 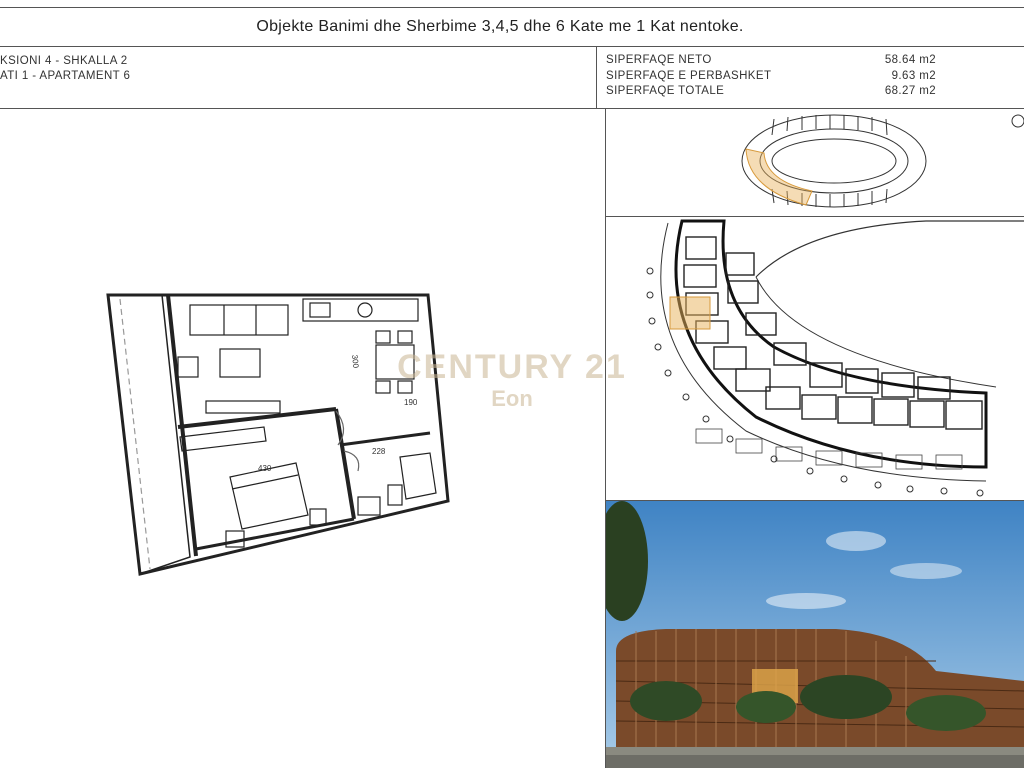 What do you see at coordinates (265, 468) in the screenshot?
I see `dimension-bedroom: 430` at bounding box center [265, 468].